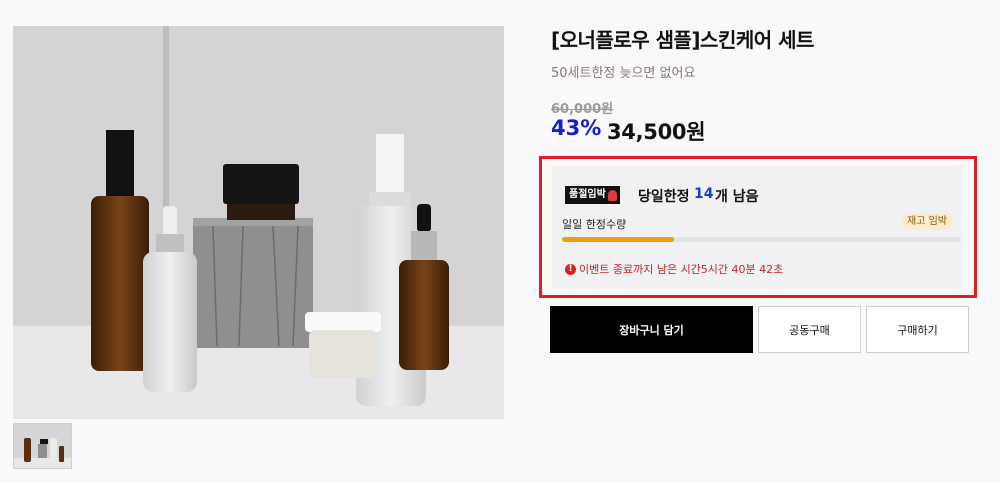 The height and width of the screenshot is (483, 1000). What do you see at coordinates (576, 128) in the screenshot?
I see `discount-rate: 43%` at bounding box center [576, 128].